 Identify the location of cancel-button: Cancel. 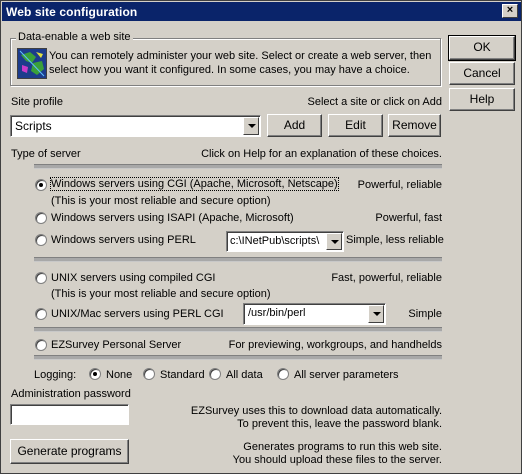
(482, 73).